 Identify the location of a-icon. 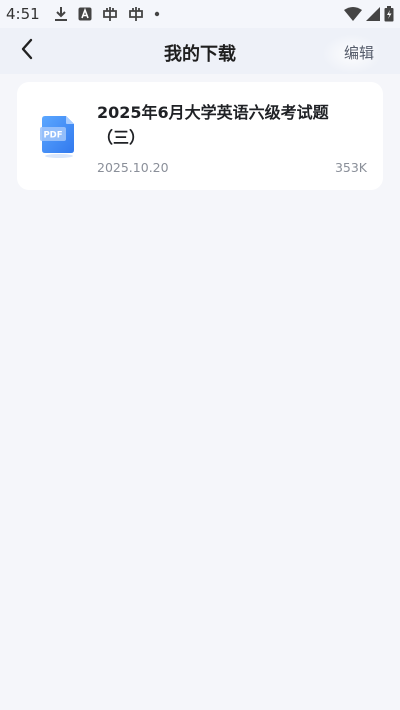
(85, 14).